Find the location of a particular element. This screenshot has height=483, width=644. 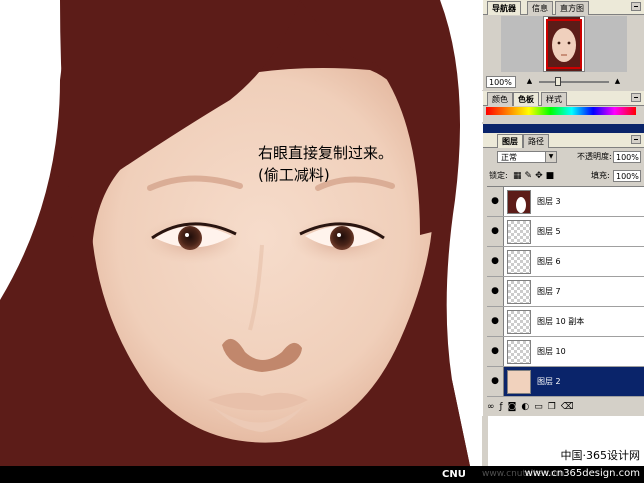

link-icon: ∞ is located at coordinates (493, 407).